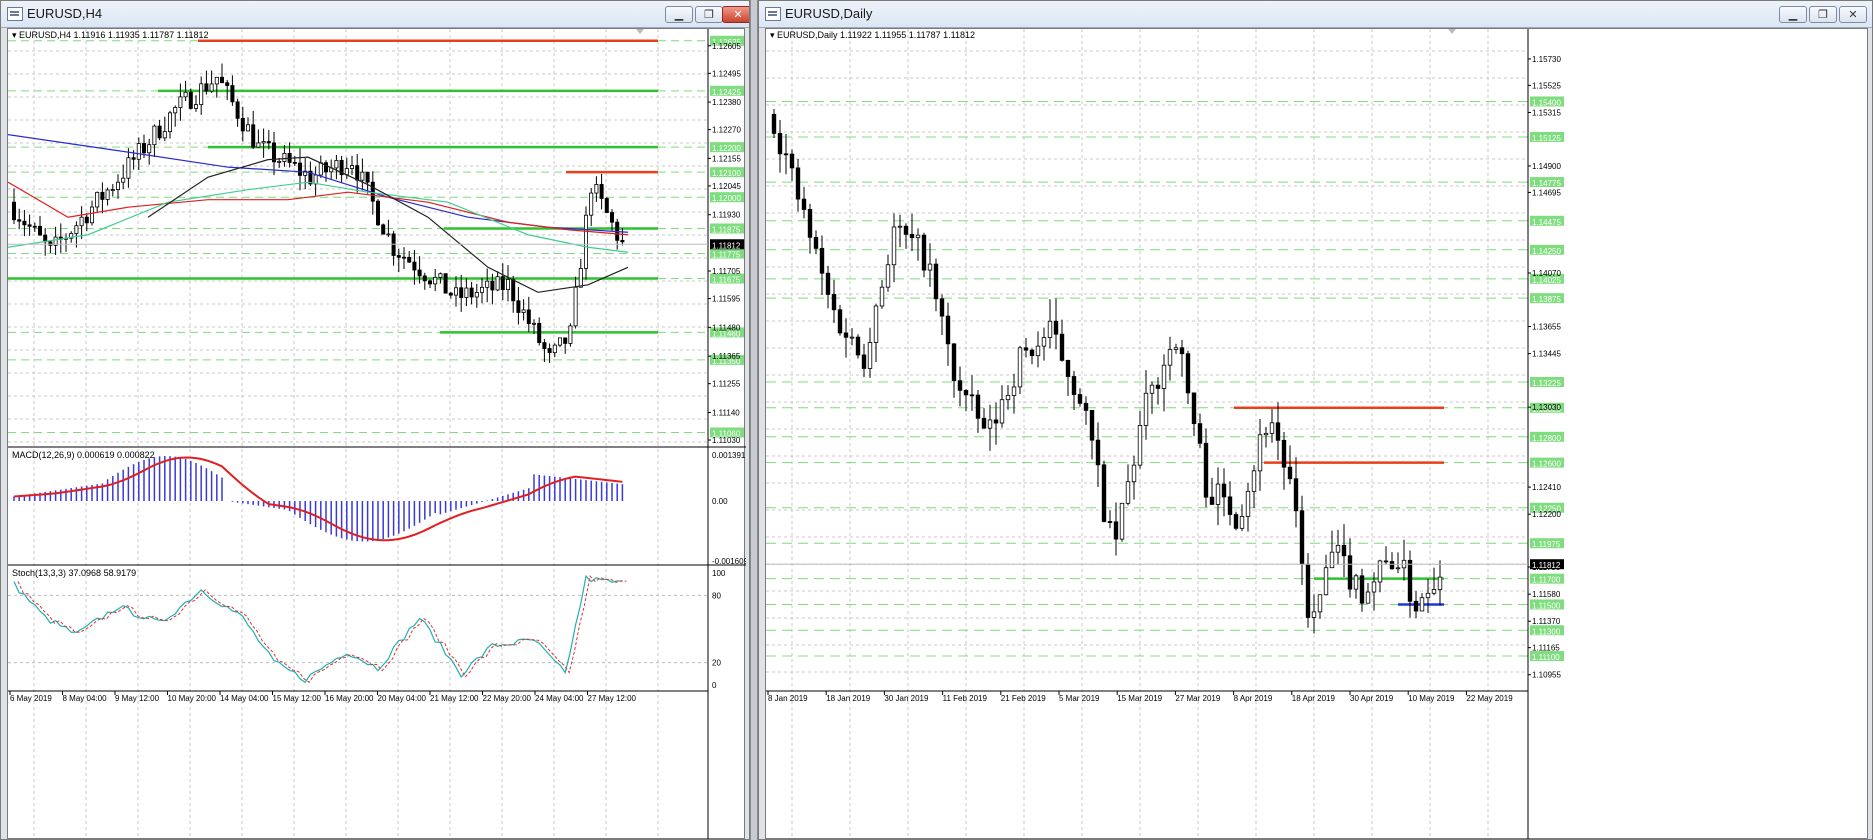 The image size is (1873, 840). Describe the element at coordinates (714, 685) in the screenshot. I see `stoch-tick-label: 0` at that location.